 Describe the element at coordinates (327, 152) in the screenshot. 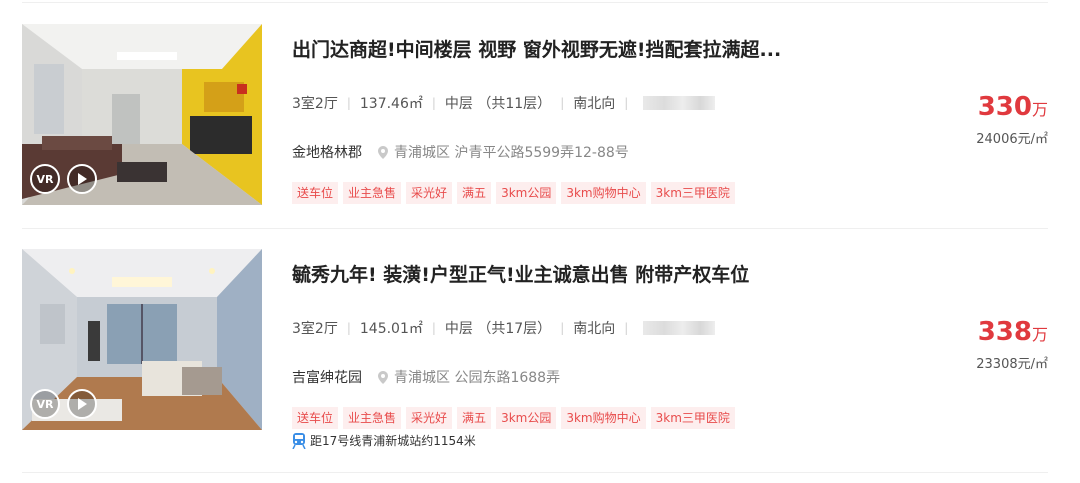

I see `community-name: 金地格林郡` at that location.